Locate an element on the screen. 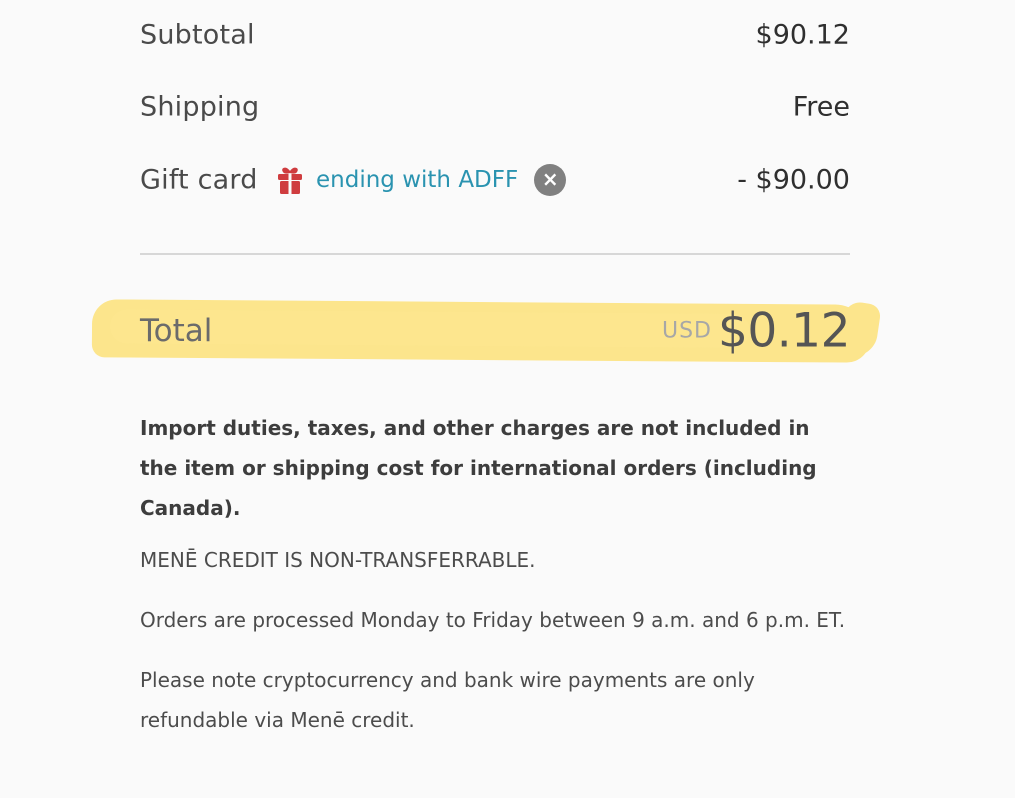 Image resolution: width=1015 pixels, height=798 pixels. gift-card-row: Gift card ending with ADFF × - $90.00 is located at coordinates (495, 180).